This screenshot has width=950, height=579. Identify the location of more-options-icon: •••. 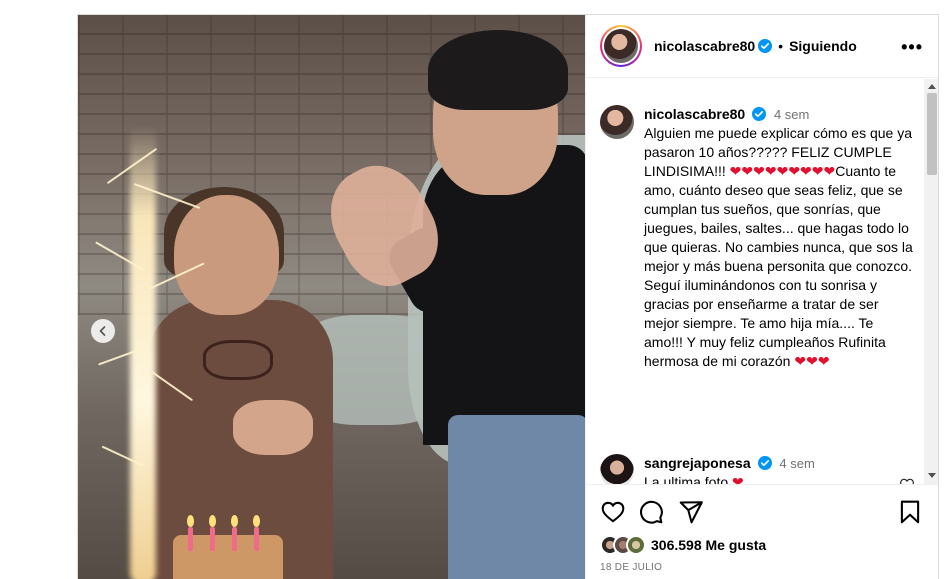
(912, 47).